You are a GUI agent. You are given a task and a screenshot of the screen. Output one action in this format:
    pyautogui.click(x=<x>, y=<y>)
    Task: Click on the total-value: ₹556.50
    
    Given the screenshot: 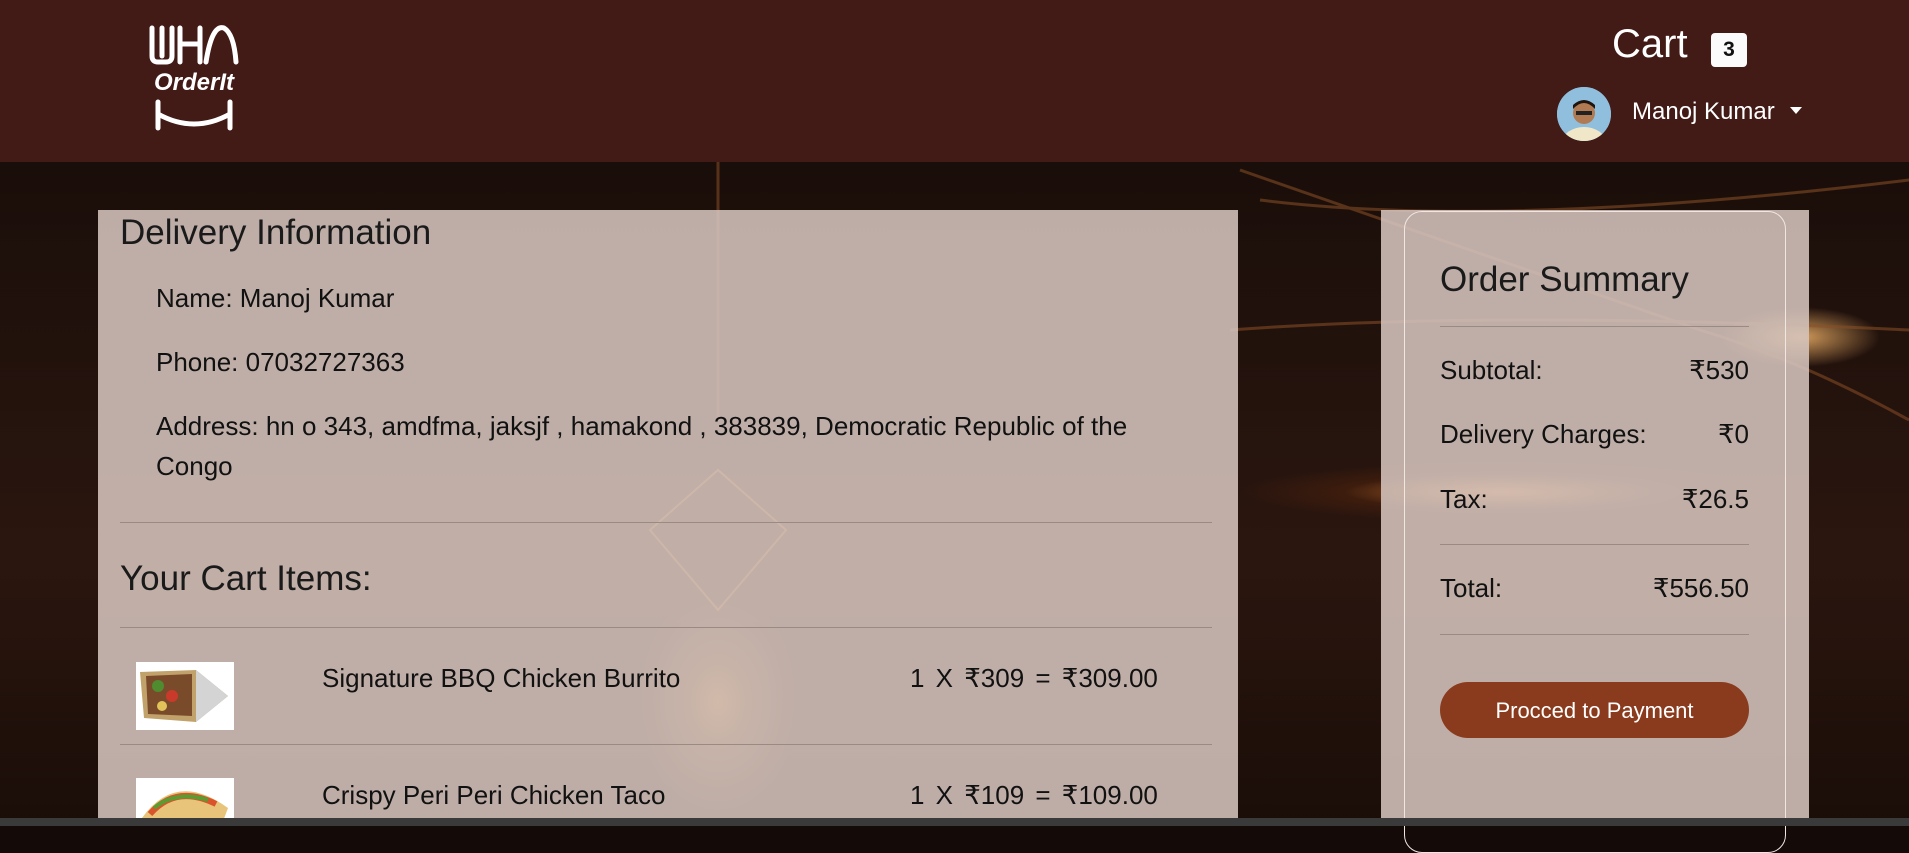 What is the action you would take?
    pyautogui.click(x=1700, y=588)
    